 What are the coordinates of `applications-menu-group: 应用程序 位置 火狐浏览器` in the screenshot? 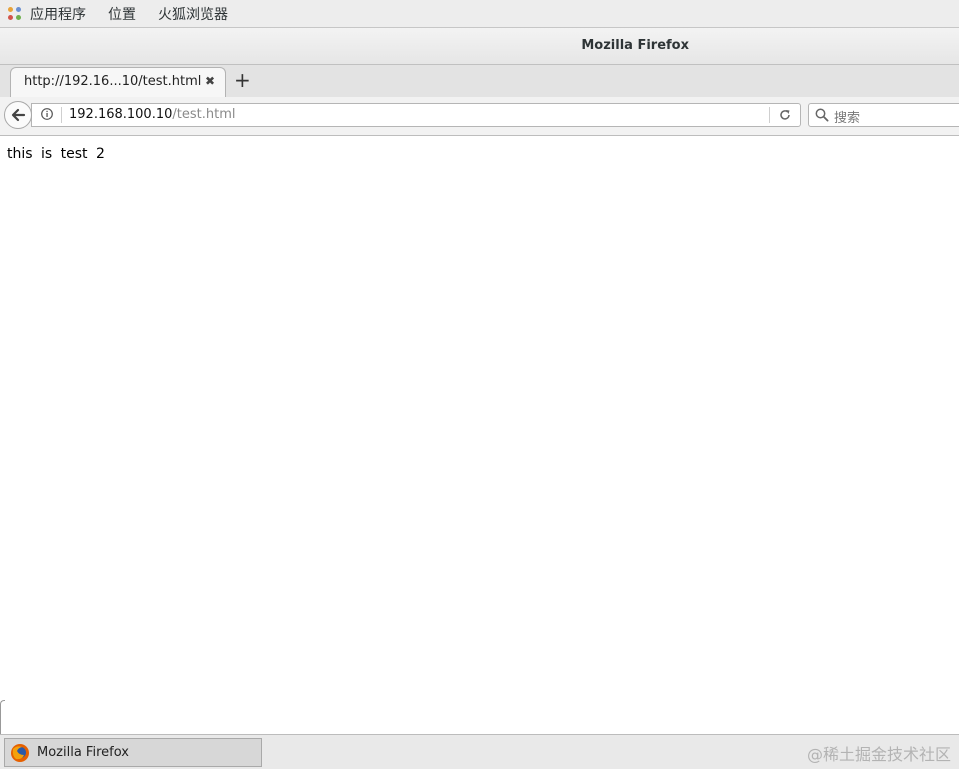 It's located at (129, 14).